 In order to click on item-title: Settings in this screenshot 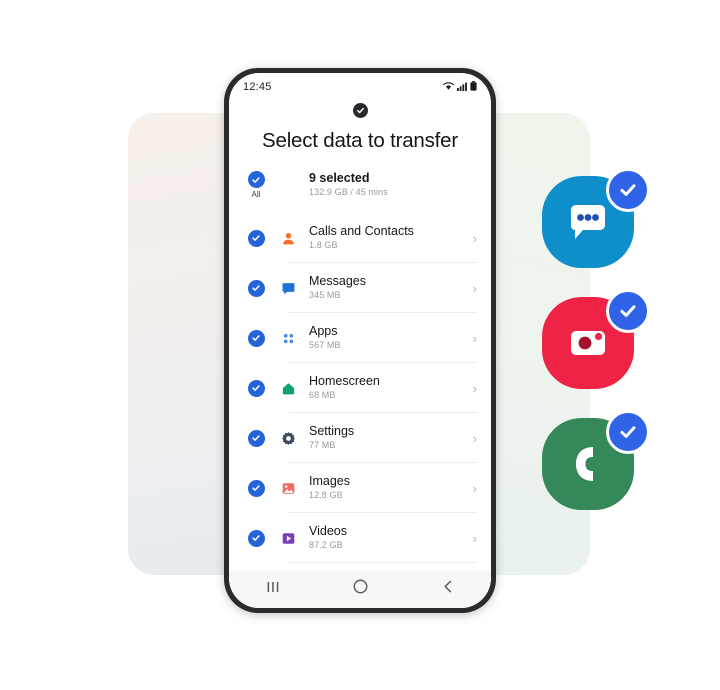, I will do `click(332, 431)`.